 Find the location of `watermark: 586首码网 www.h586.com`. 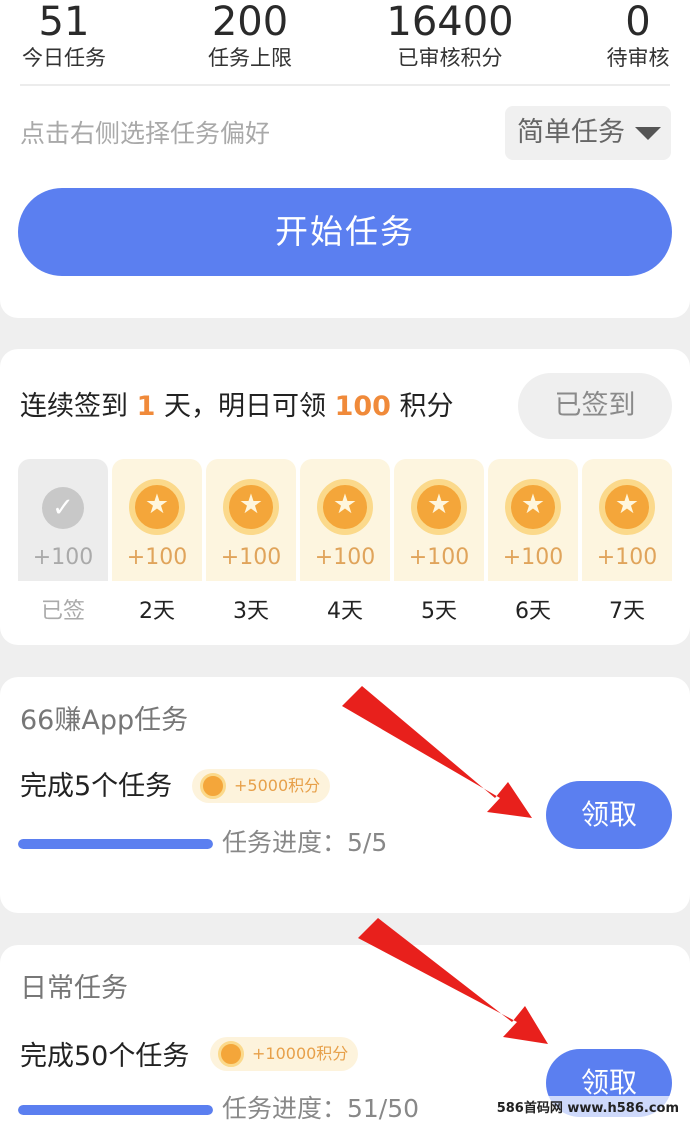

watermark: 586首码网 www.h586.com is located at coordinates (587, 1106).